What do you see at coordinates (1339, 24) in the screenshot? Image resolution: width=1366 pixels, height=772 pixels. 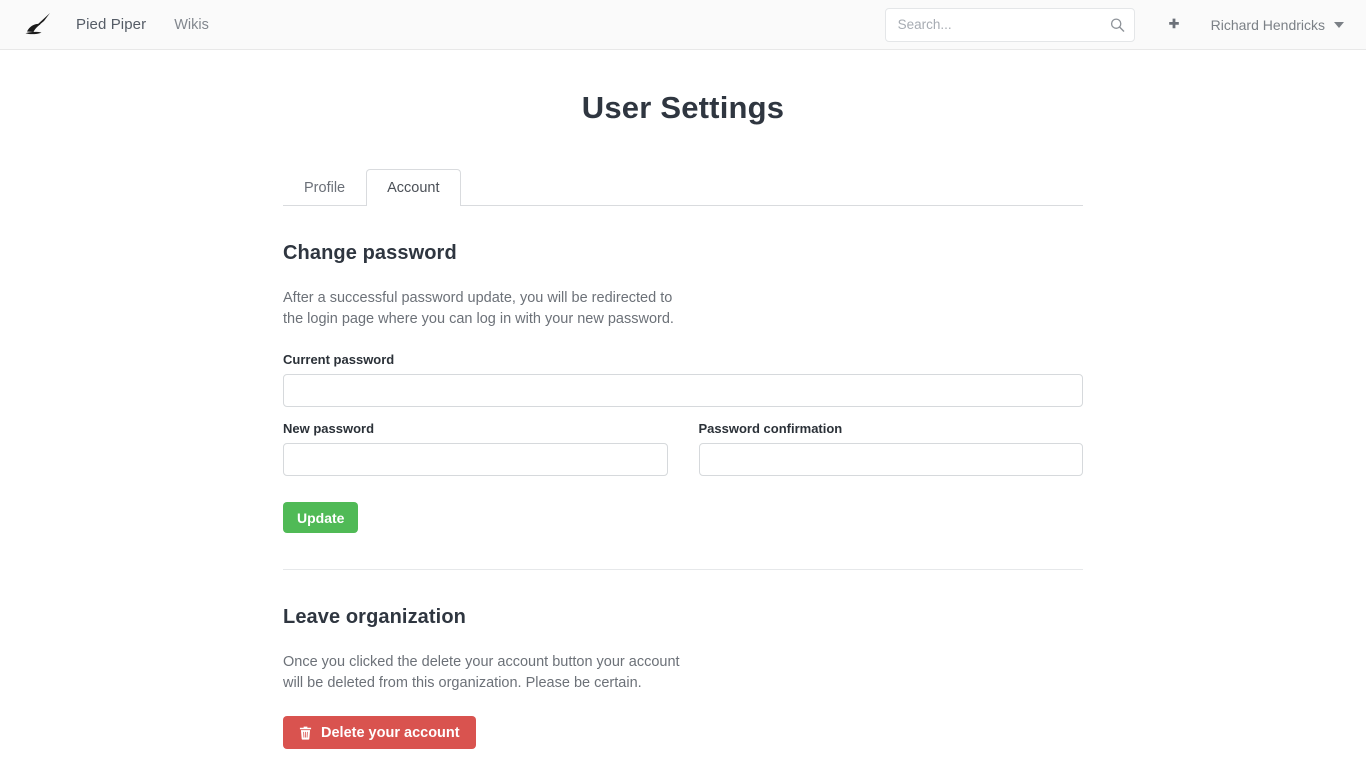 I see `chevron-down-icon` at bounding box center [1339, 24].